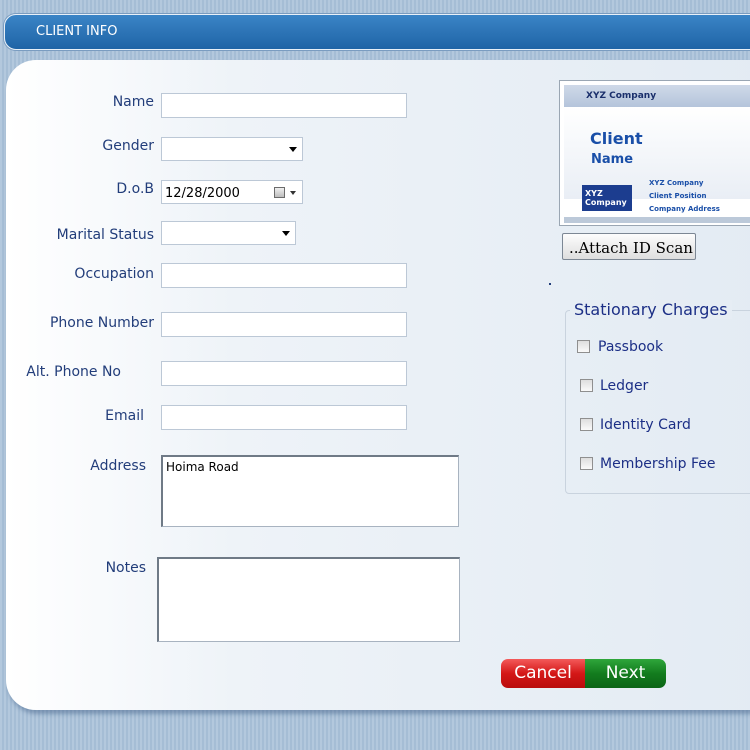 Image resolution: width=750 pixels, height=750 pixels. What do you see at coordinates (684, 209) in the screenshot?
I see `id-card-info-address: Company Address` at bounding box center [684, 209].